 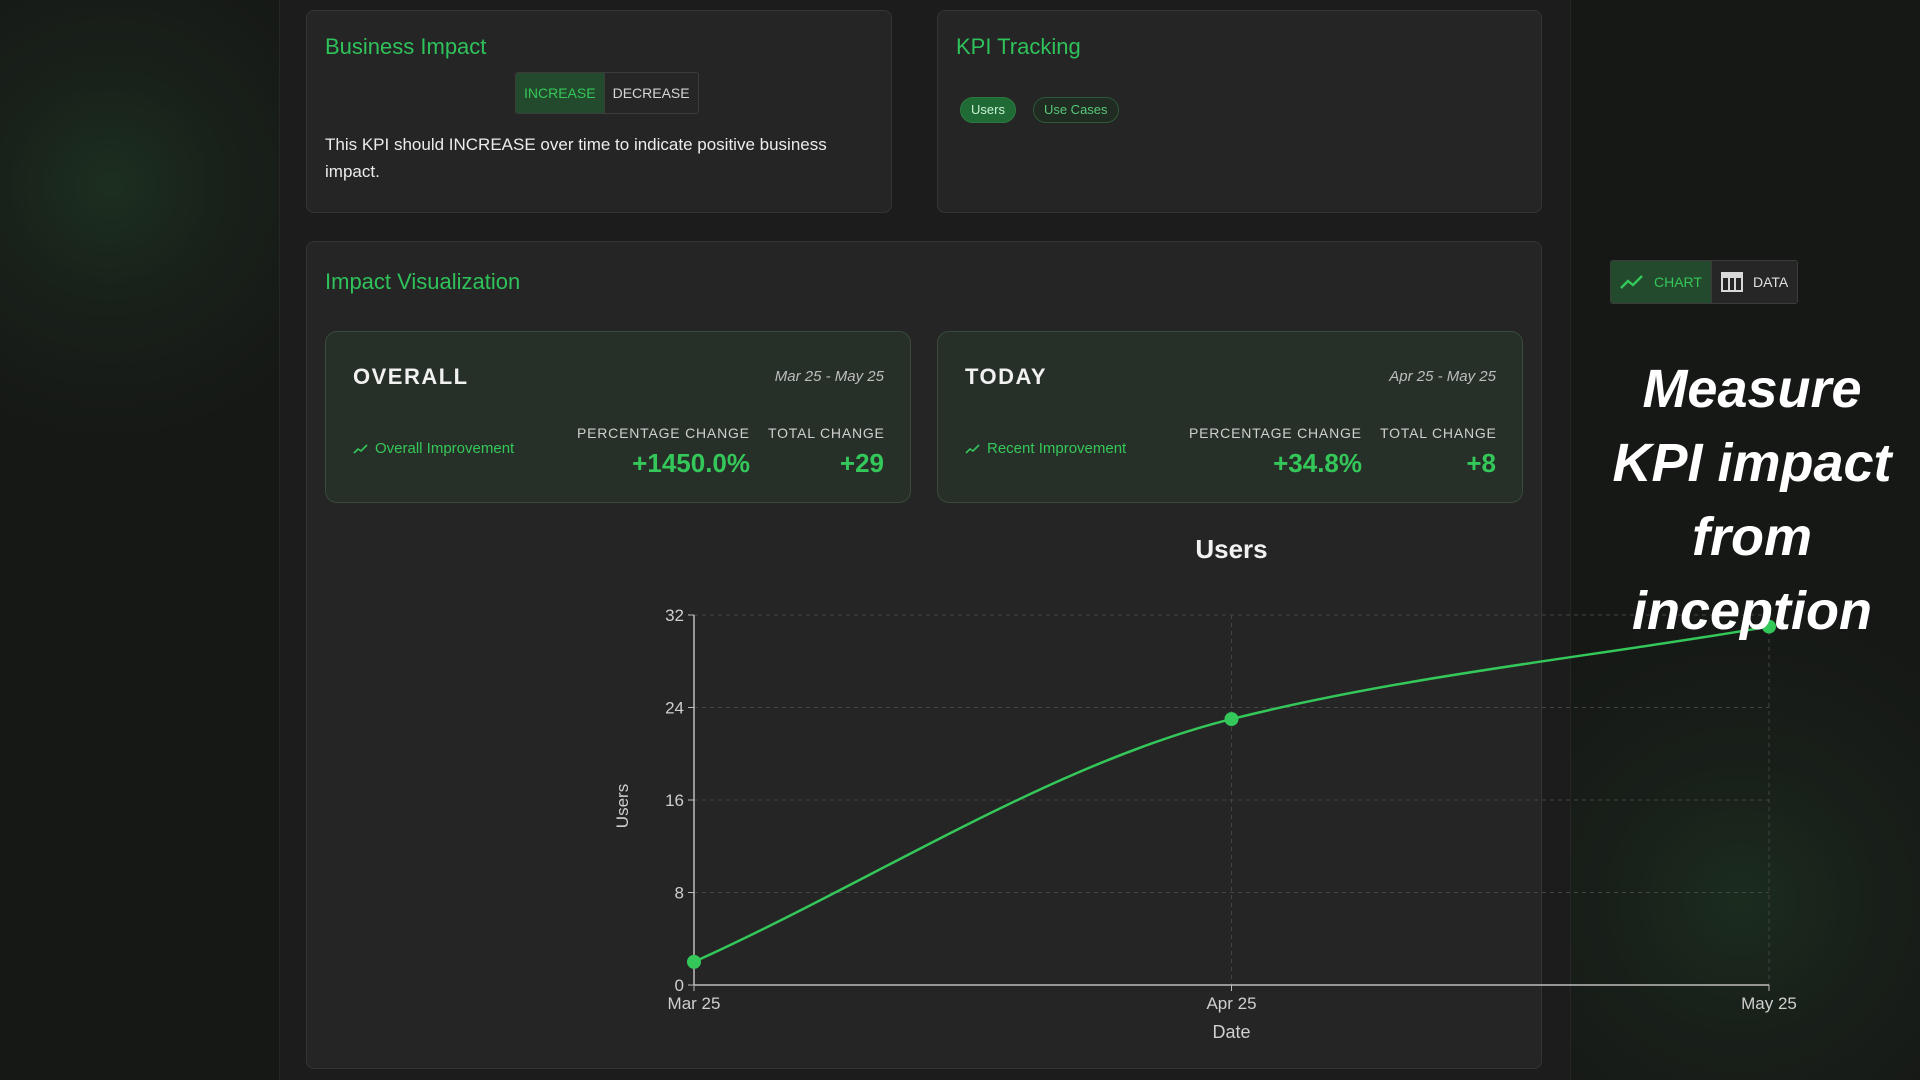 What do you see at coordinates (674, 615) in the screenshot?
I see `y-tick-label: 32` at bounding box center [674, 615].